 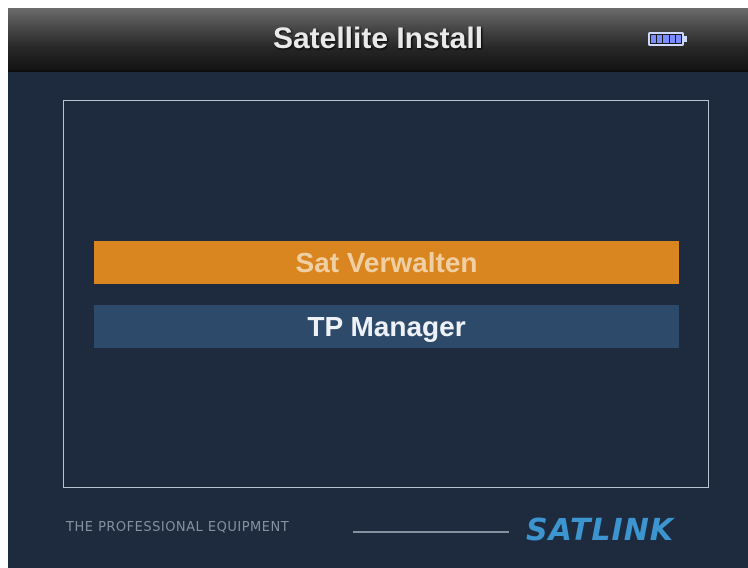 I want to click on menu-item-sat-verwalten: Sat Verwalten, so click(x=386, y=262).